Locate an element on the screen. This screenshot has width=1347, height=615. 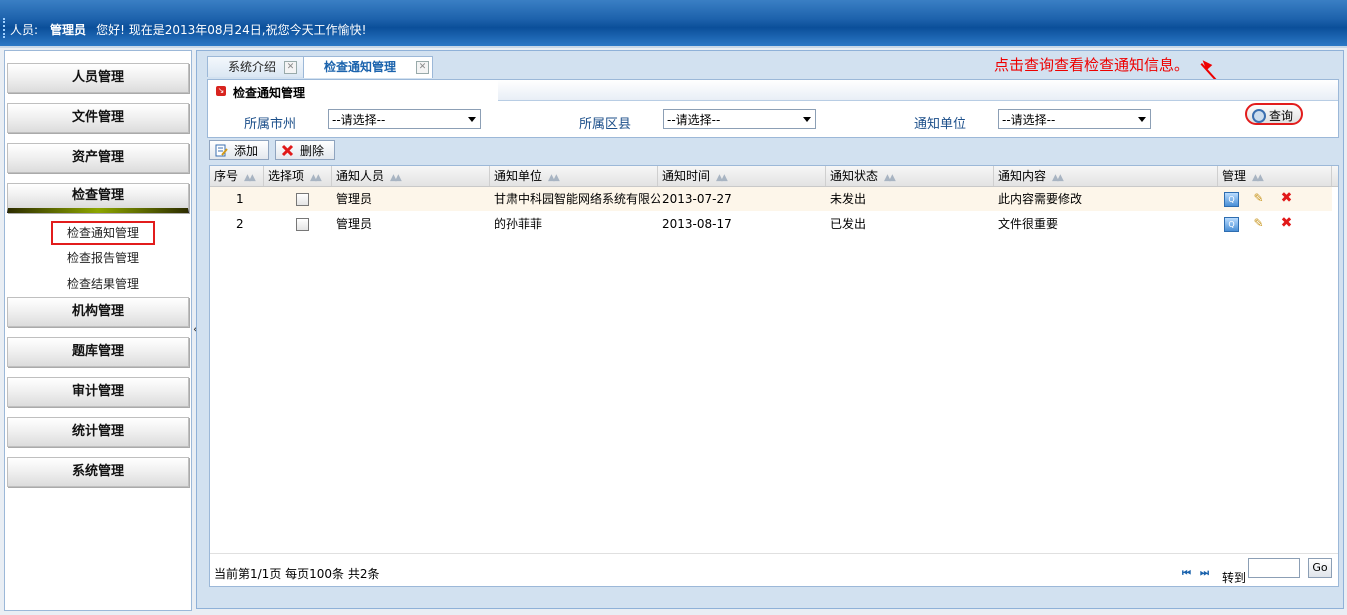
goto-page-input is located at coordinates (1274, 568).